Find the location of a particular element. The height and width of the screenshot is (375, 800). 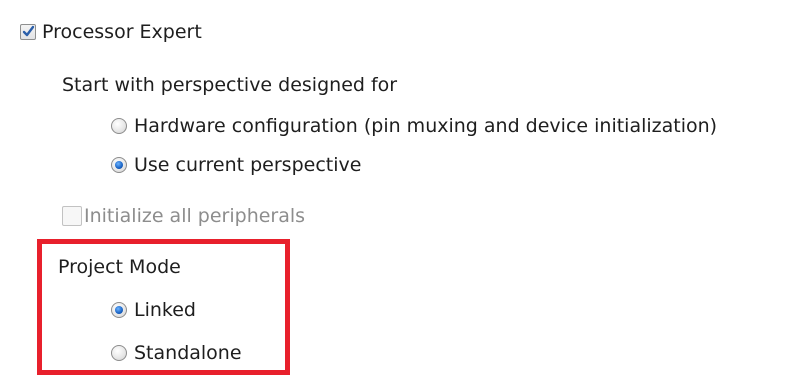

standalone-radio is located at coordinates (119, 353).